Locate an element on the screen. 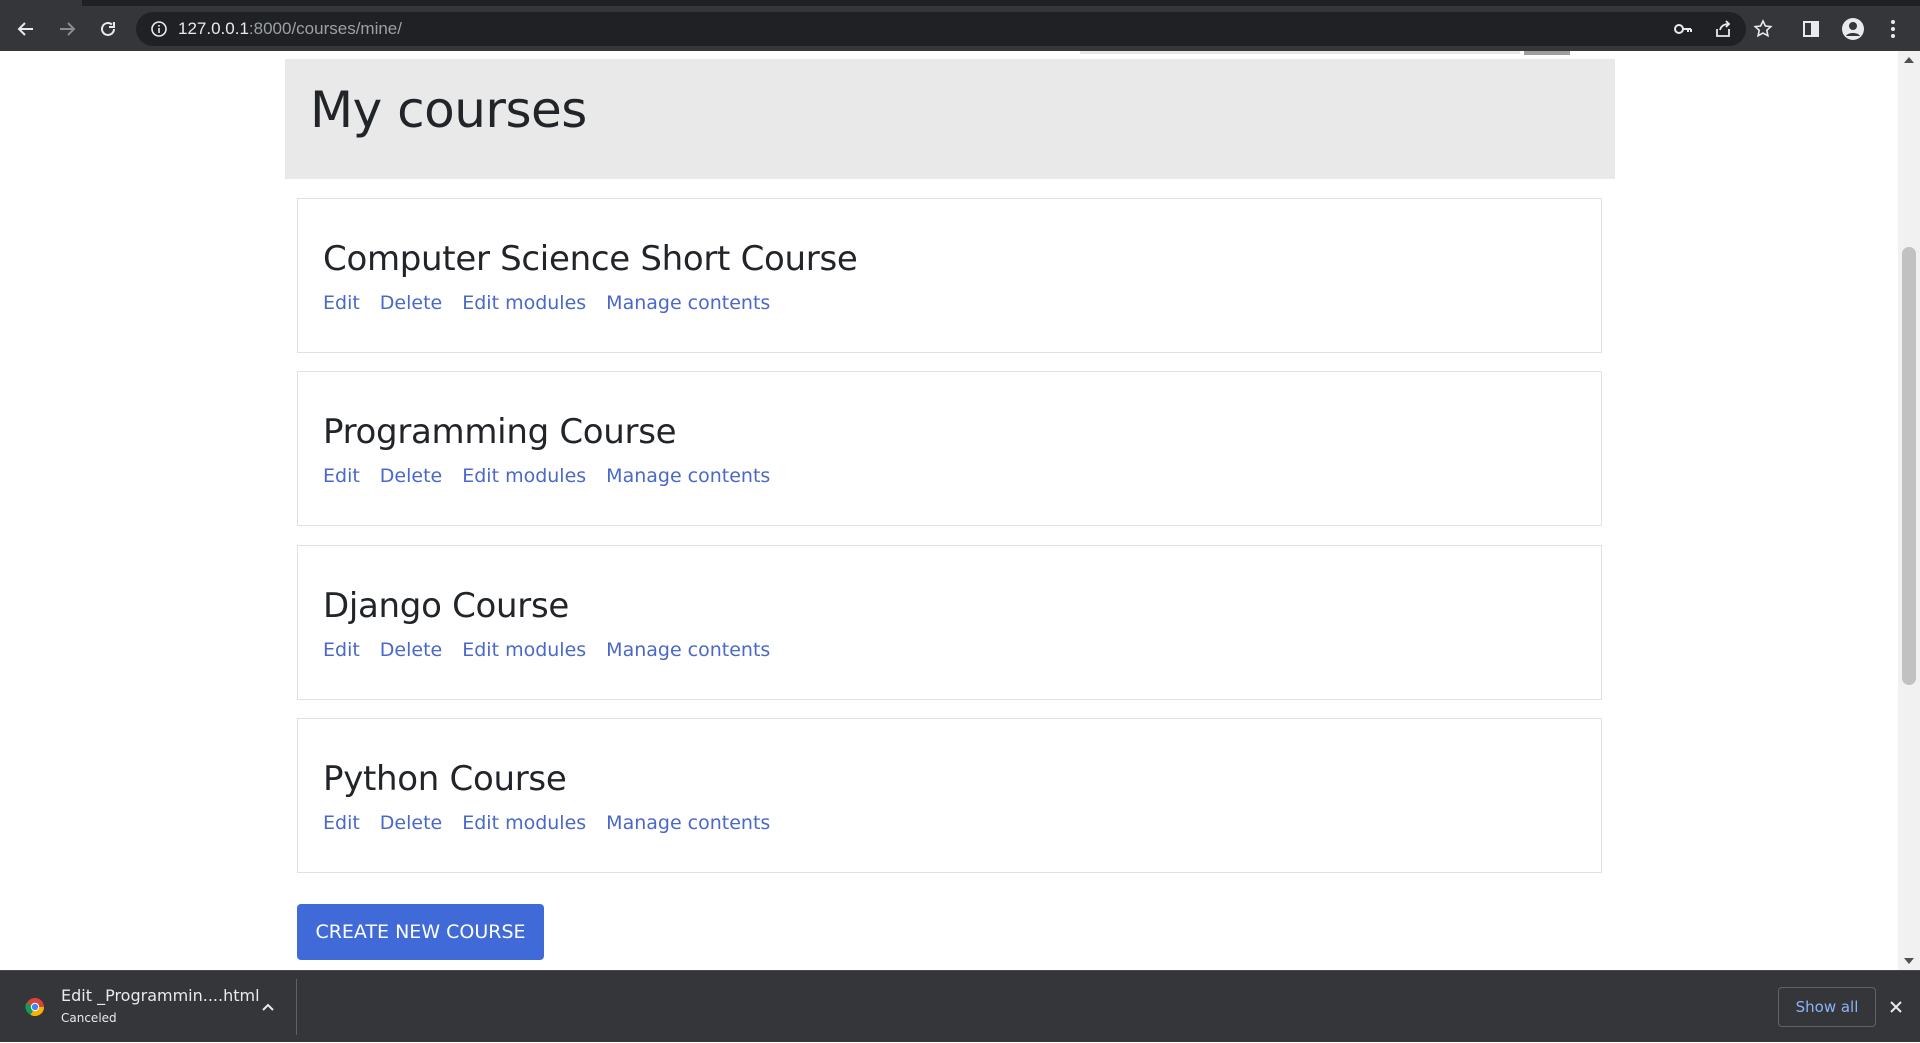  url-path: :8000/courses/mine/ is located at coordinates (325, 28).